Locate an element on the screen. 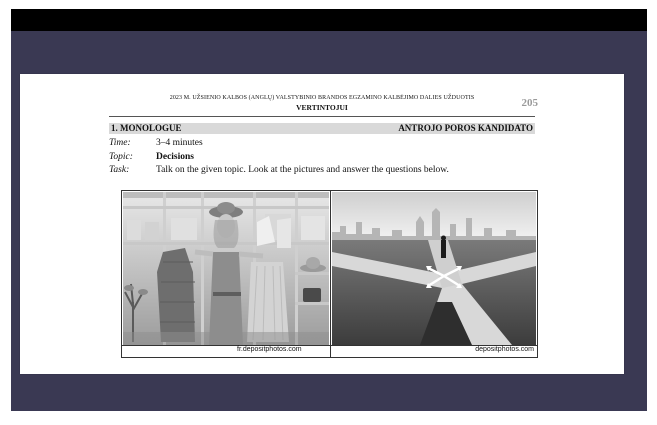  time-label: Time: is located at coordinates (120, 143).